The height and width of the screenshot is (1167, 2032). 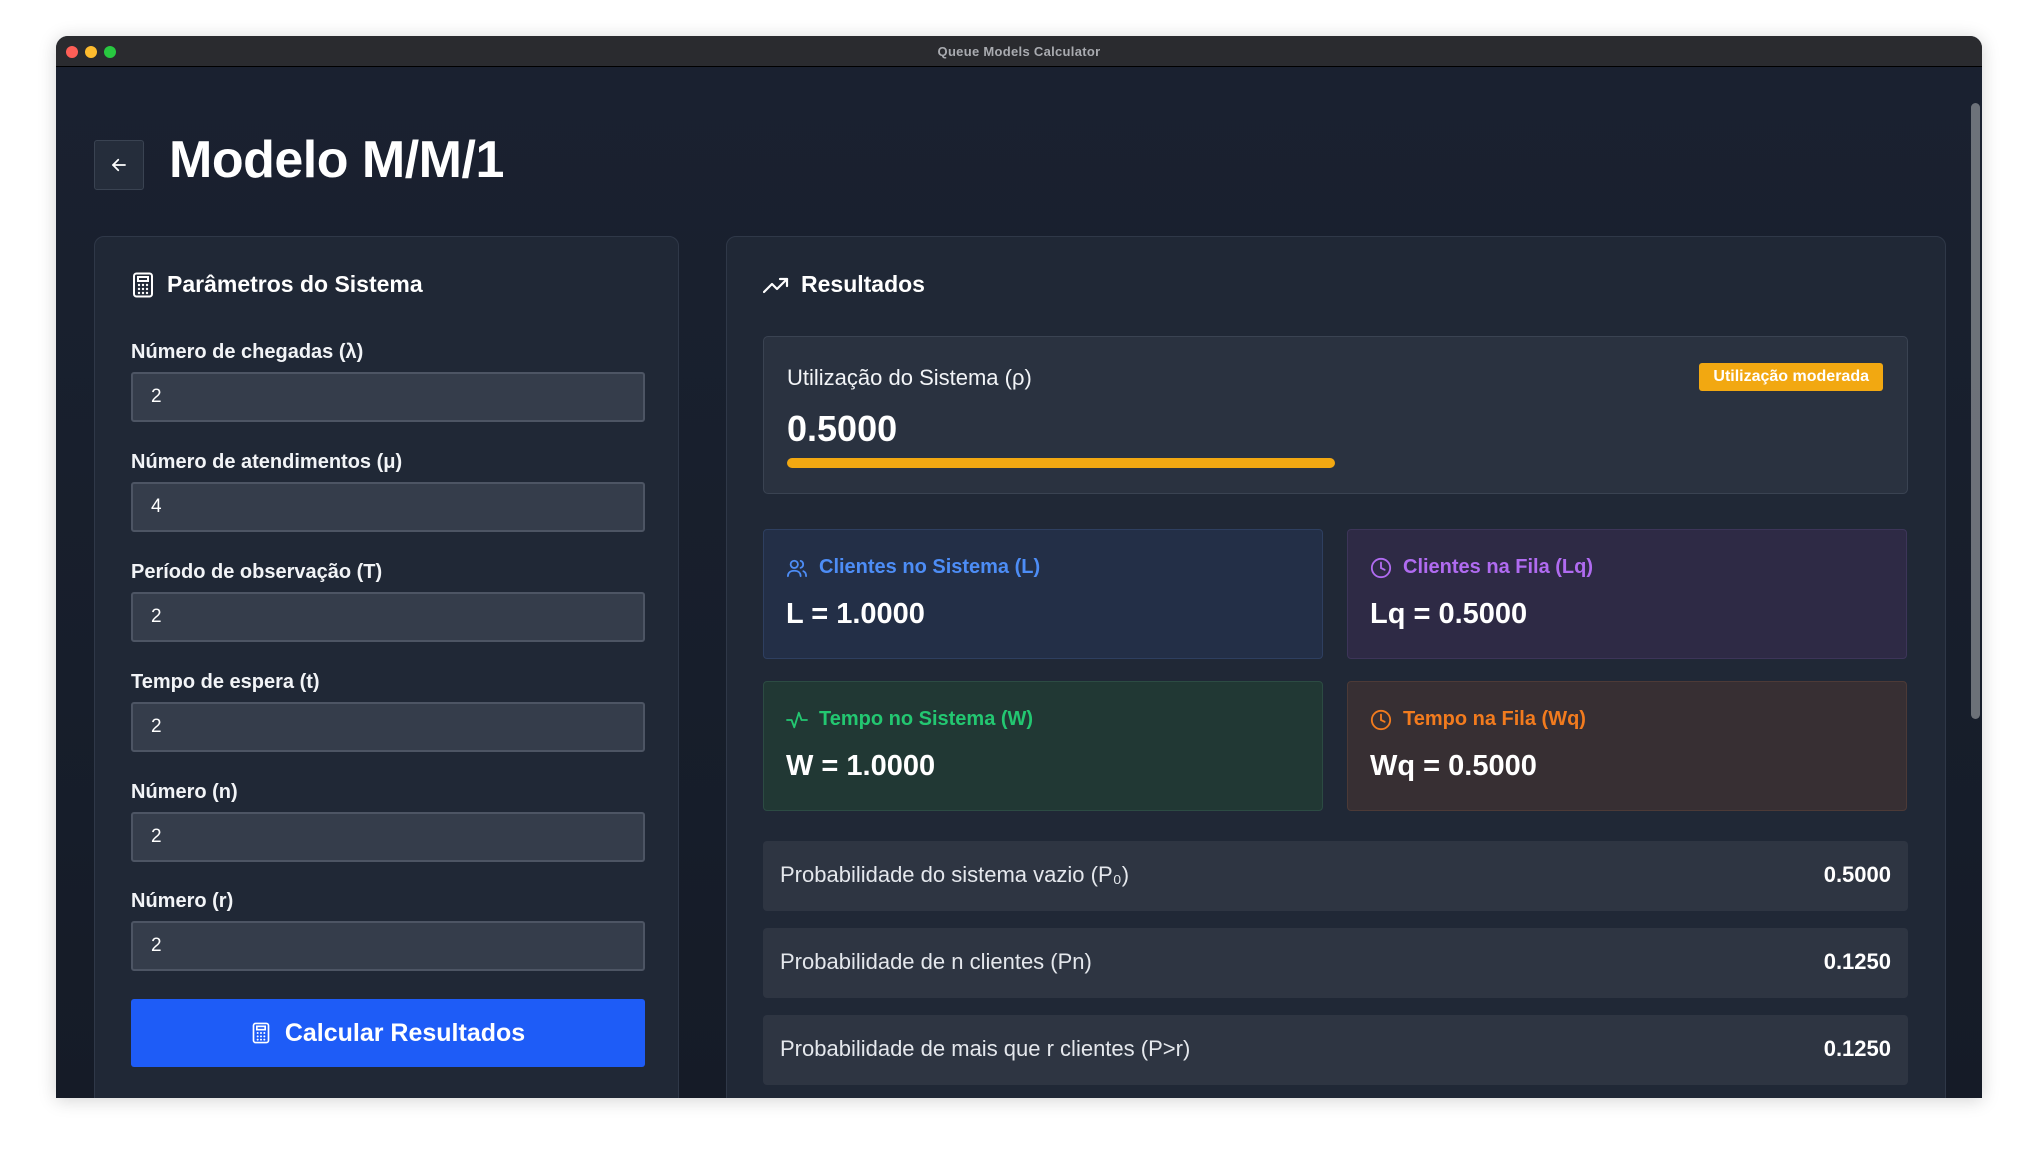 What do you see at coordinates (225, 682) in the screenshot?
I see `wait-time-label: Tempo de espera (t)` at bounding box center [225, 682].